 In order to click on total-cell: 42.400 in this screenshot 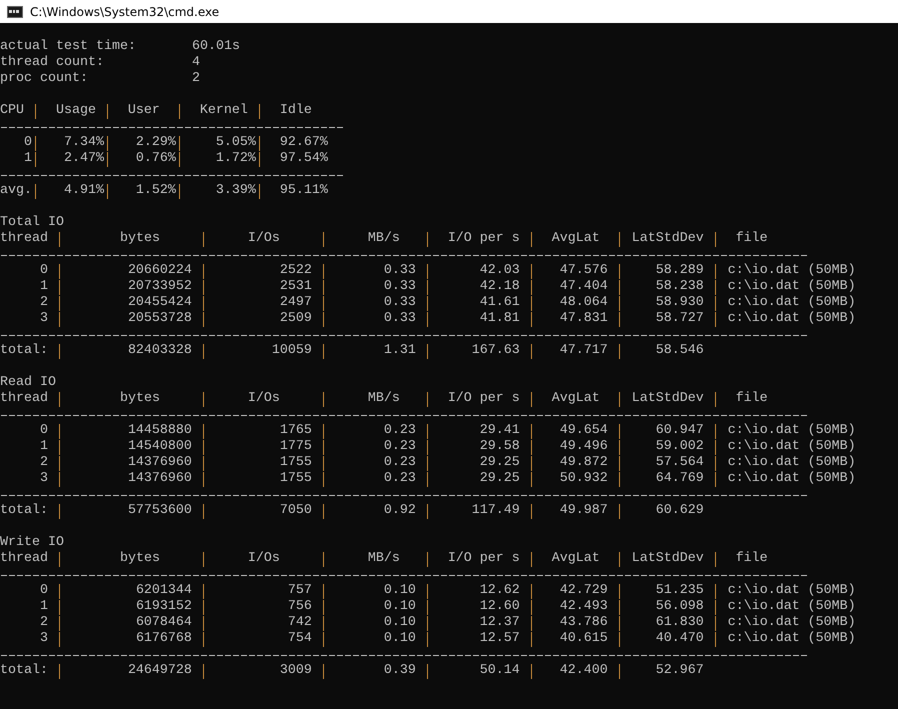, I will do `click(584, 670)`.